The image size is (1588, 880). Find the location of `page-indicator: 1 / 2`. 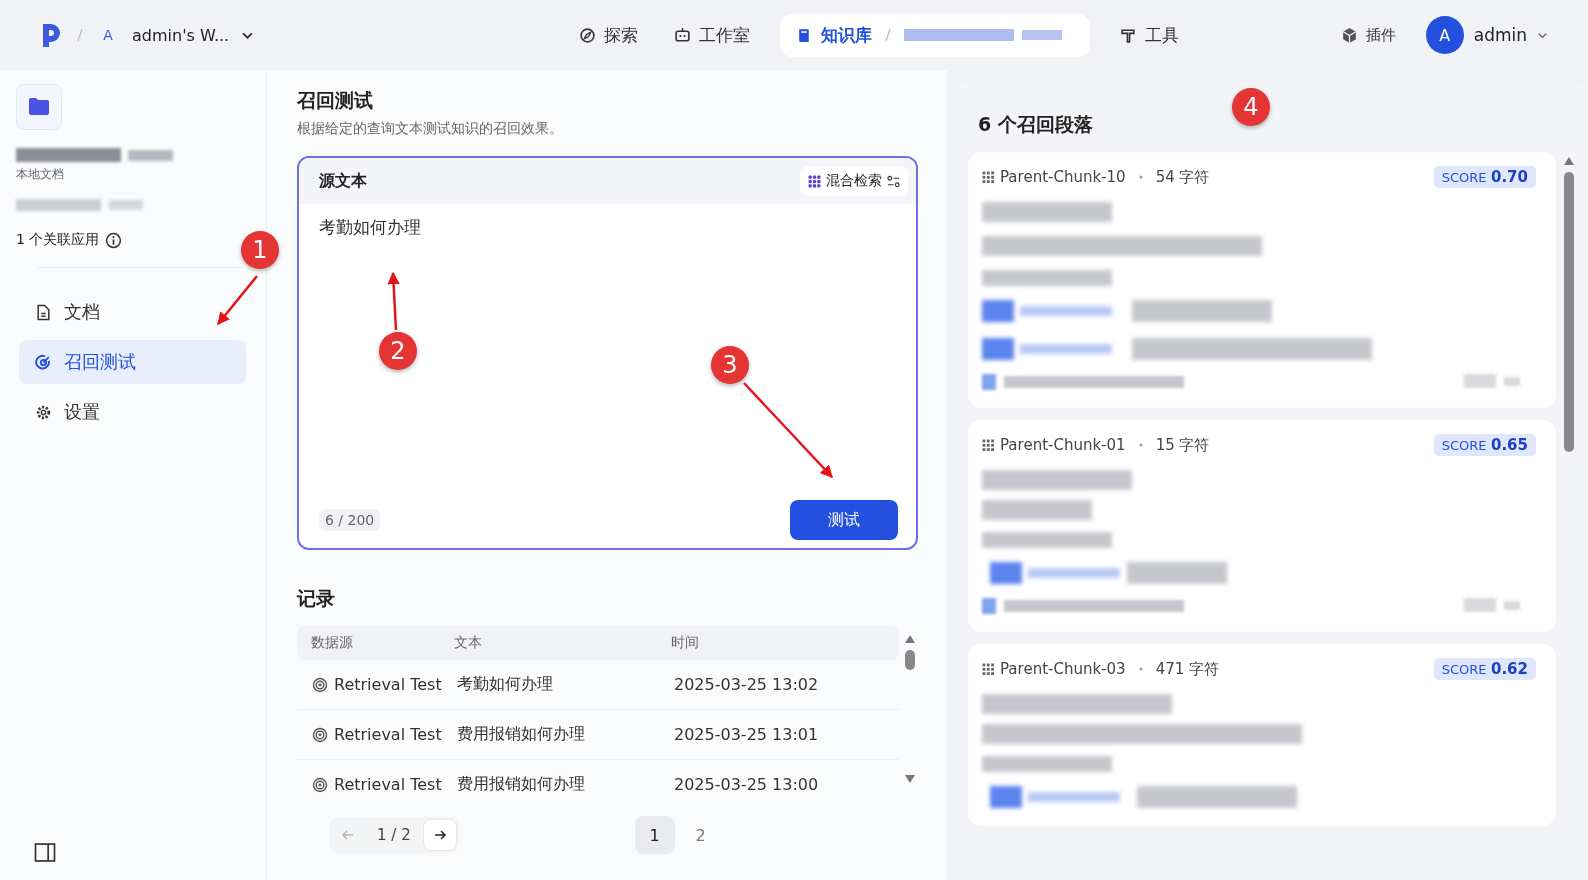

page-indicator: 1 / 2 is located at coordinates (394, 835).